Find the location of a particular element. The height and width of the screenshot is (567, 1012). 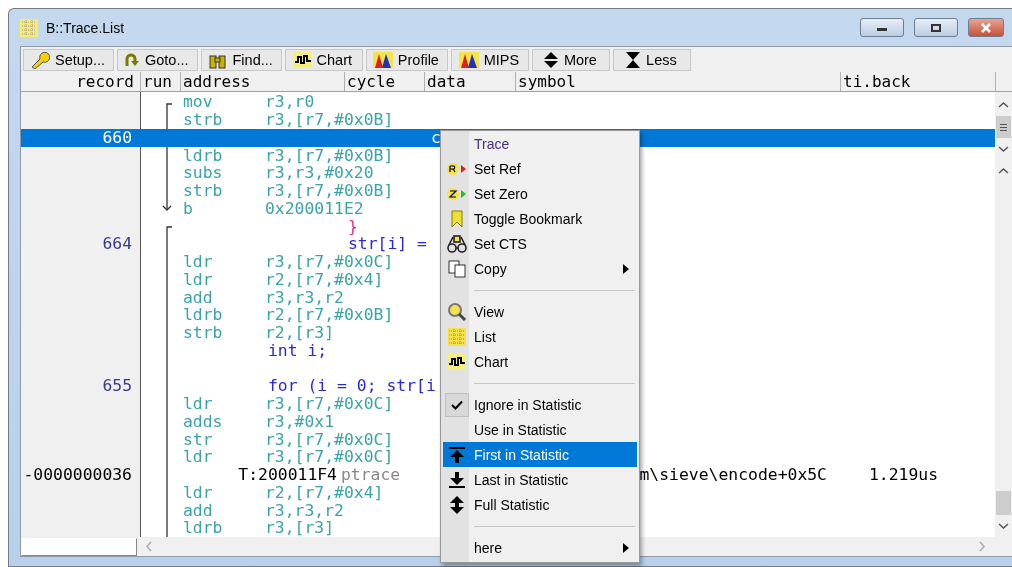

record-number: 655 is located at coordinates (117, 386).